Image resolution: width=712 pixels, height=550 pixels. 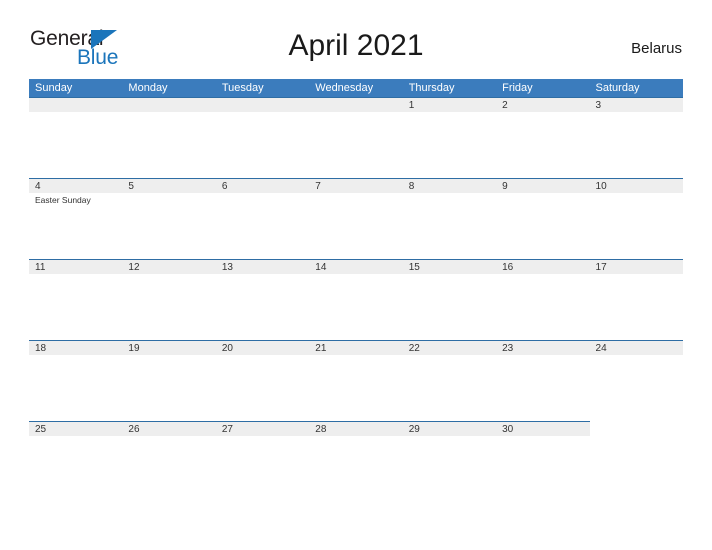 I want to click on calendar-week-row: 25 26 27 28 29 30, so click(x=356, y=461).